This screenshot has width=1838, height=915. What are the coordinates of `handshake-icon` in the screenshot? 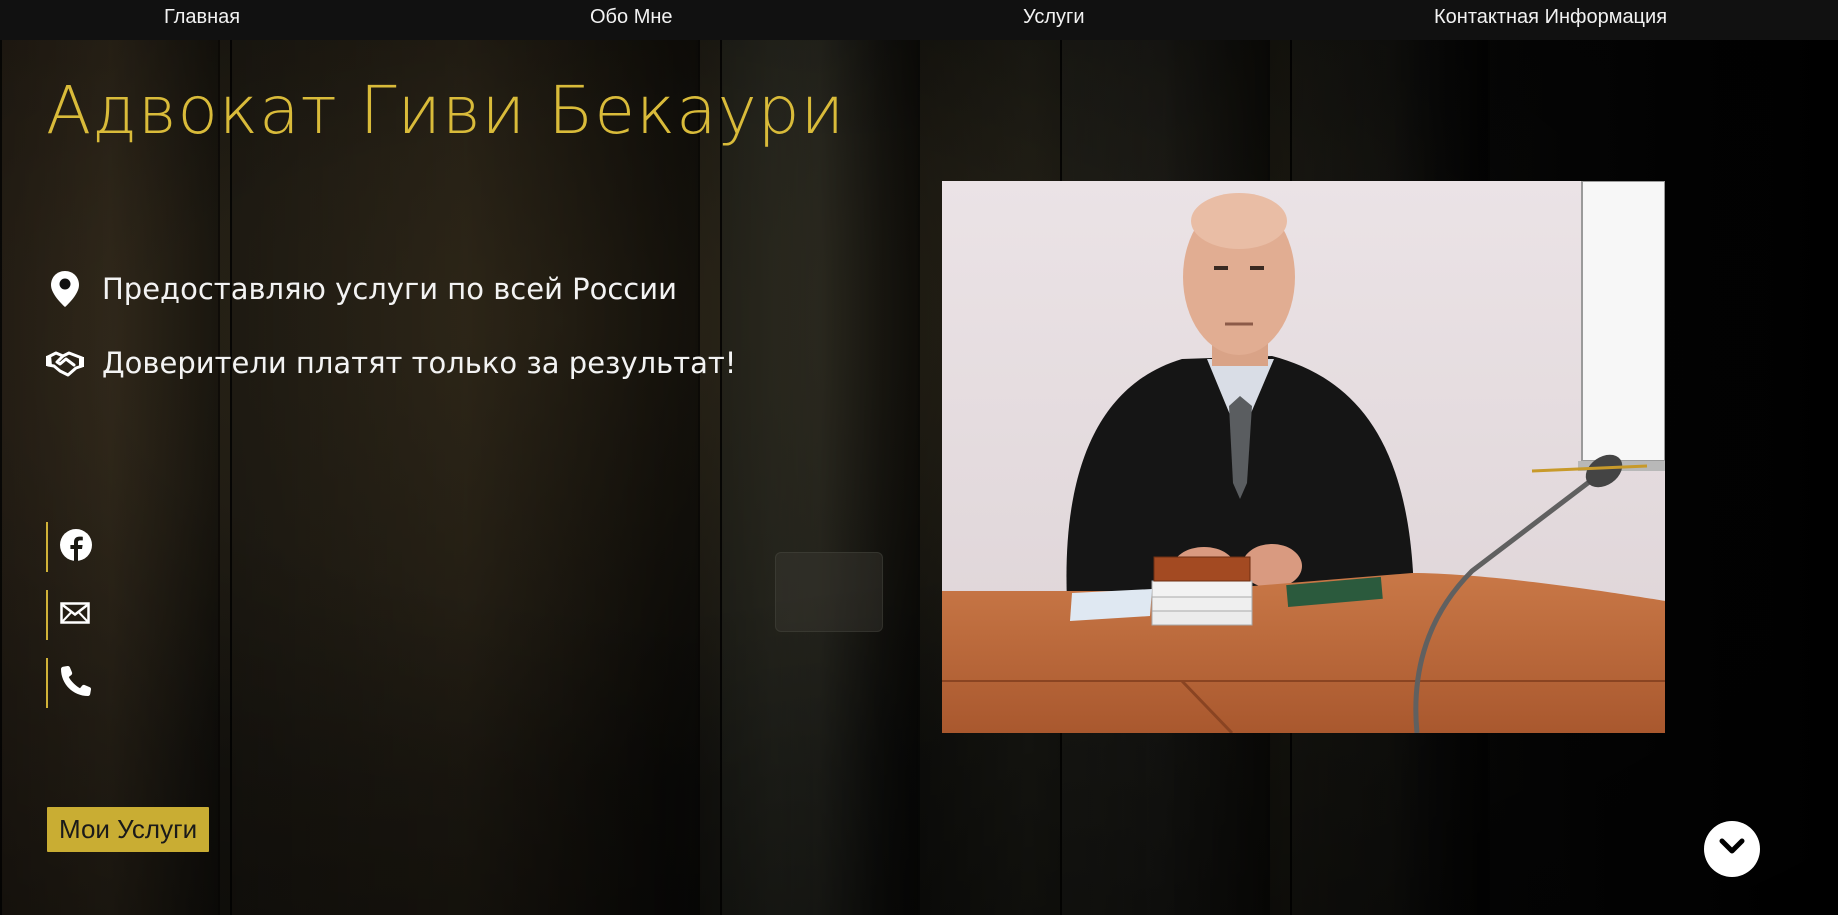 It's located at (65, 363).